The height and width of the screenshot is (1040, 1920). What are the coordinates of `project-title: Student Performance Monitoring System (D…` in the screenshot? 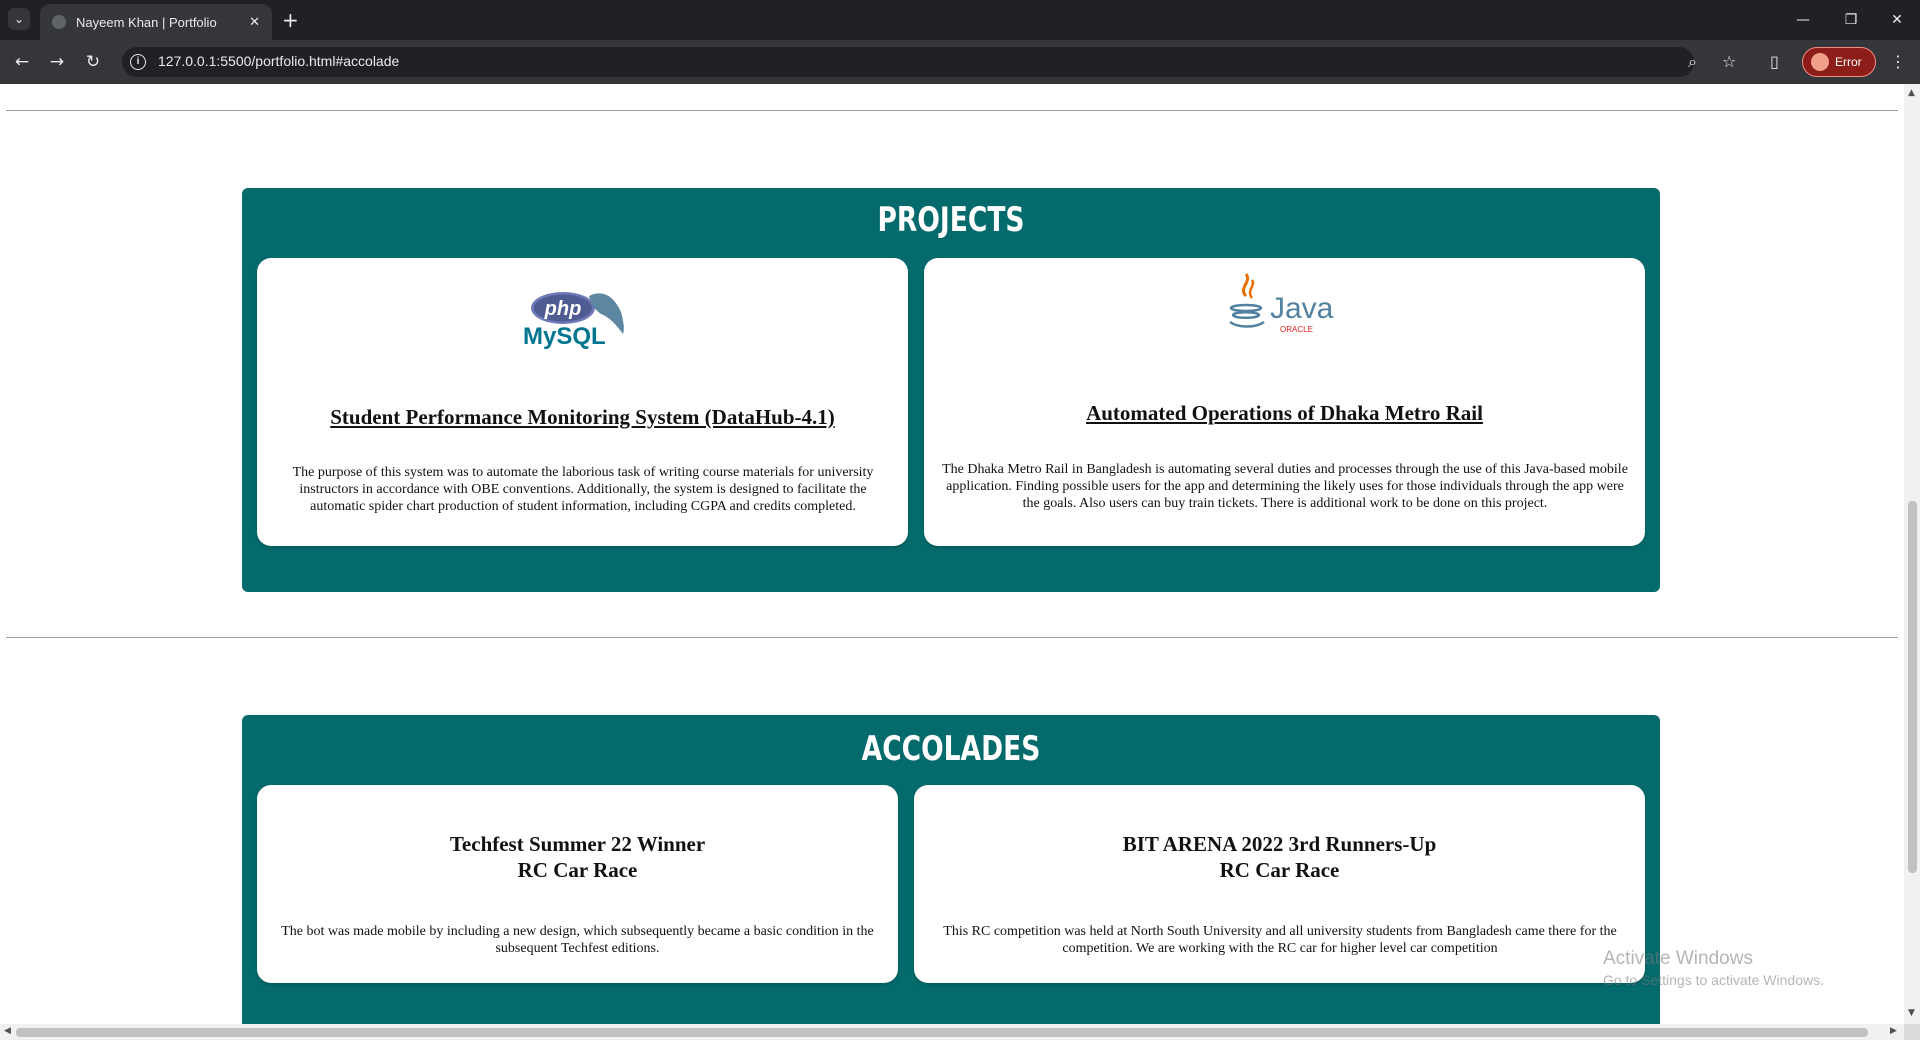 It's located at (582, 417).